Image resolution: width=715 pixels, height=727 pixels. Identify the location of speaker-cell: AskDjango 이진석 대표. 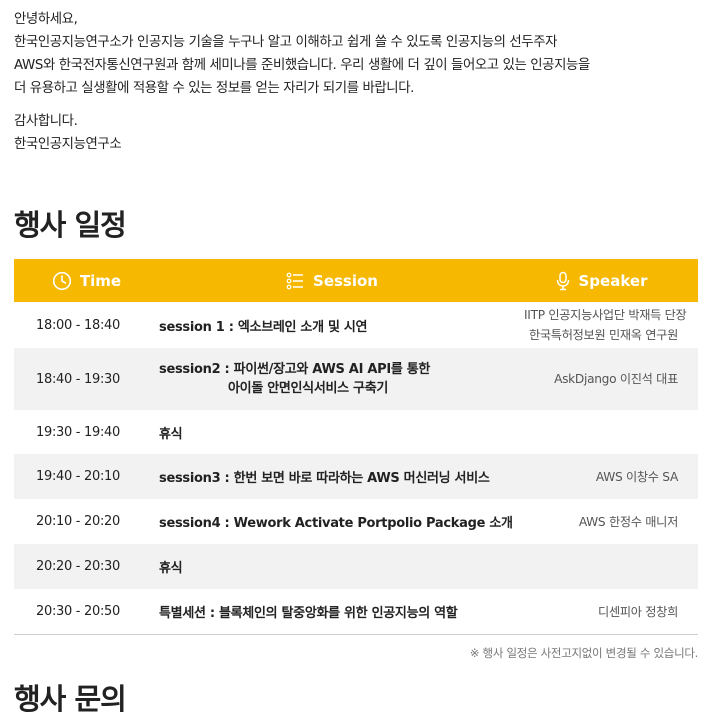
(611, 379).